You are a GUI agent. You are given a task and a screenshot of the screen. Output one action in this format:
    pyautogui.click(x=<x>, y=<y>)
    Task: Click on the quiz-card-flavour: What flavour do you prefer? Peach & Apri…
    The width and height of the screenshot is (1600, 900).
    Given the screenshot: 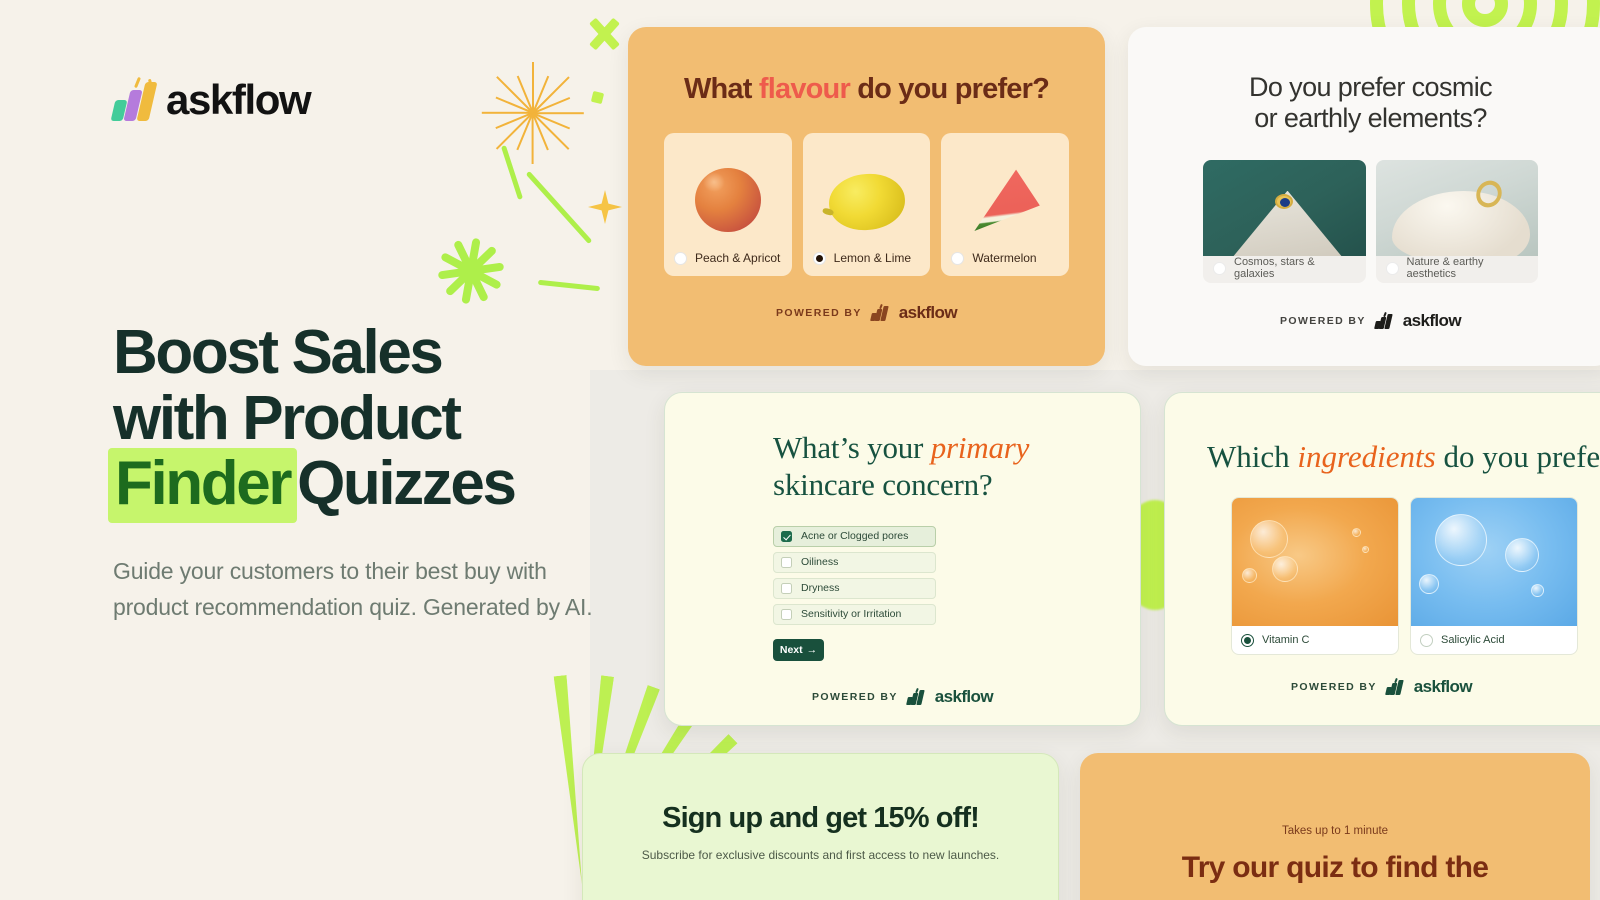 What is the action you would take?
    pyautogui.click(x=866, y=196)
    